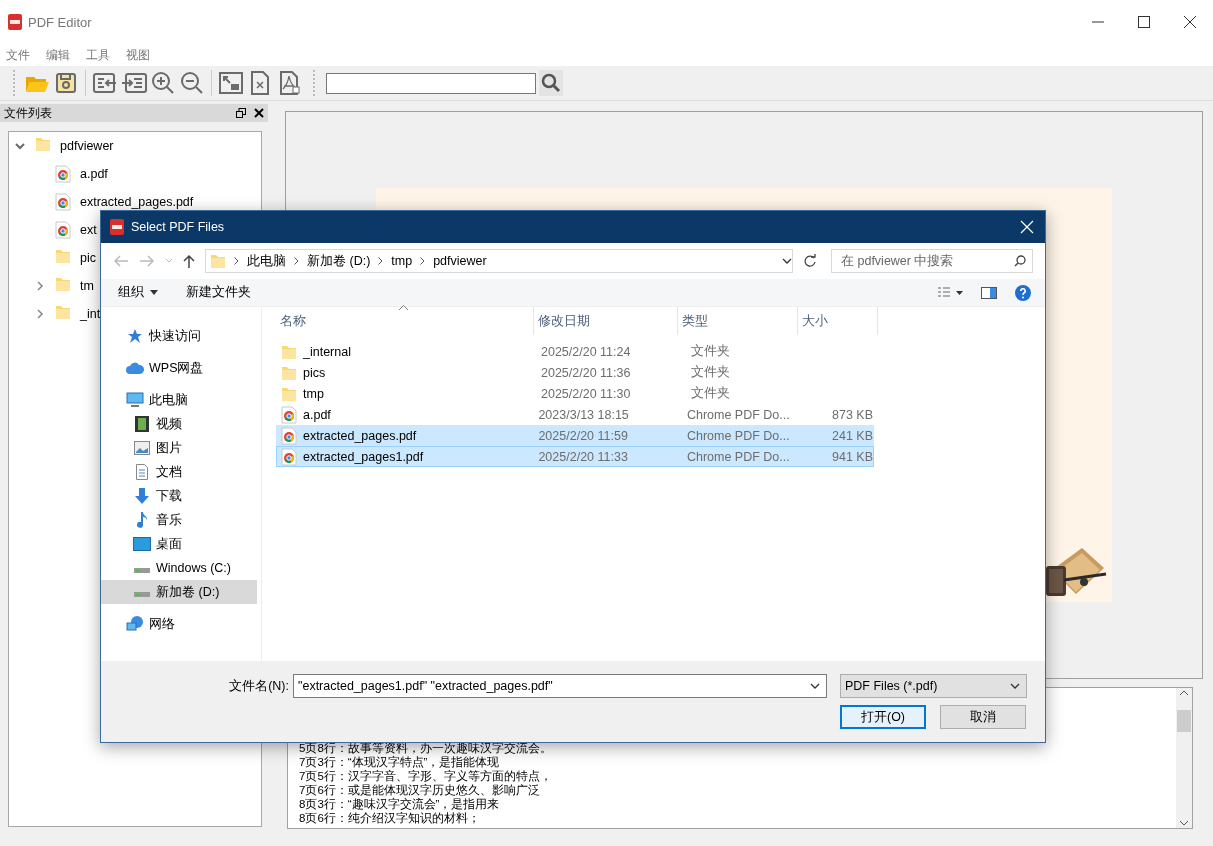 Image resolution: width=1213 pixels, height=846 pixels. Describe the element at coordinates (932, 261) in the screenshot. I see `search-field: 在 pdfviewer 中搜索` at that location.